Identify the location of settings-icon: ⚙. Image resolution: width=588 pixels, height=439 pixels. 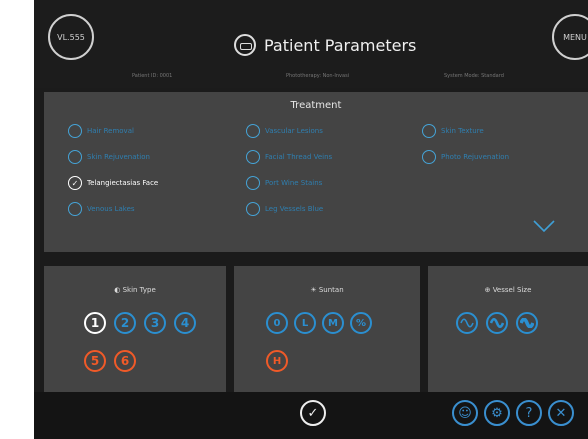
(497, 413).